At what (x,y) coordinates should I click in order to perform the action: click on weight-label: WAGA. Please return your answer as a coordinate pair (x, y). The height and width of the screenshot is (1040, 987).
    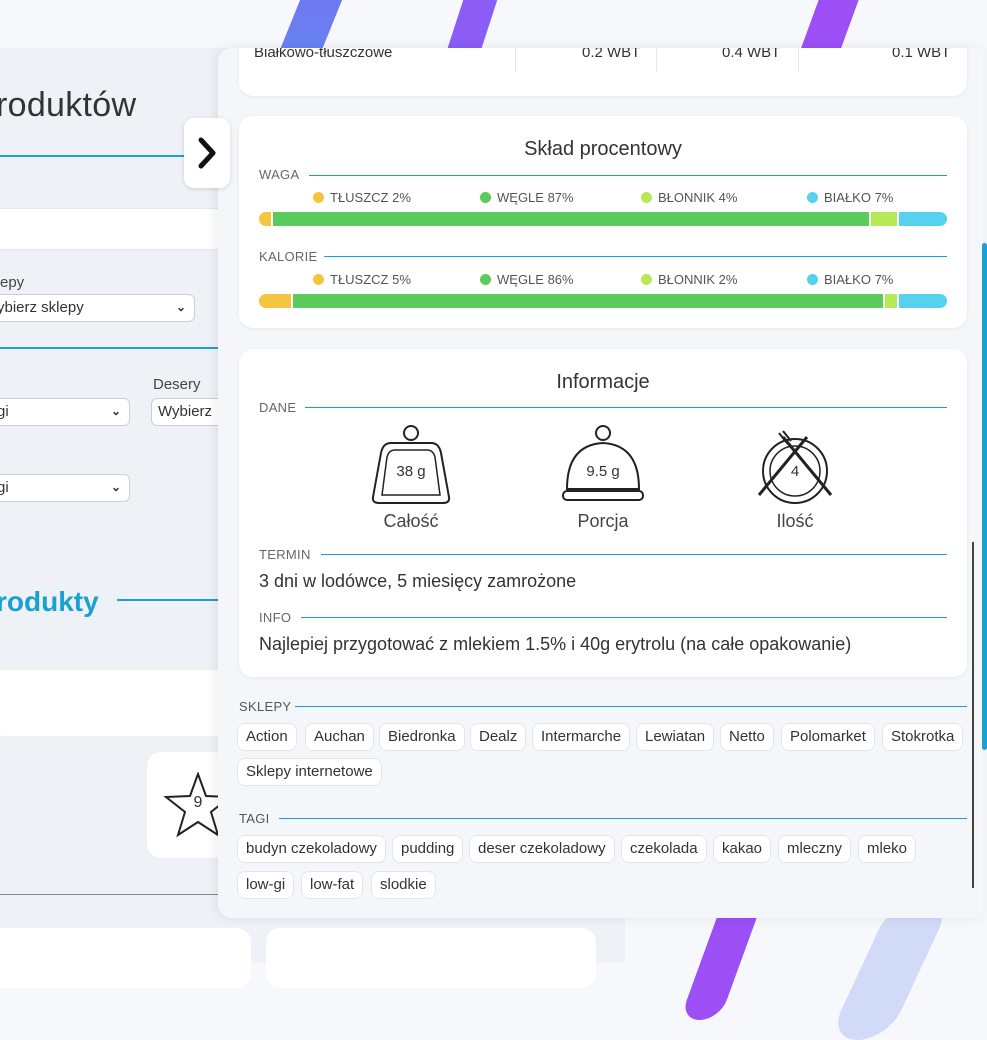
    Looking at the image, I should click on (279, 174).